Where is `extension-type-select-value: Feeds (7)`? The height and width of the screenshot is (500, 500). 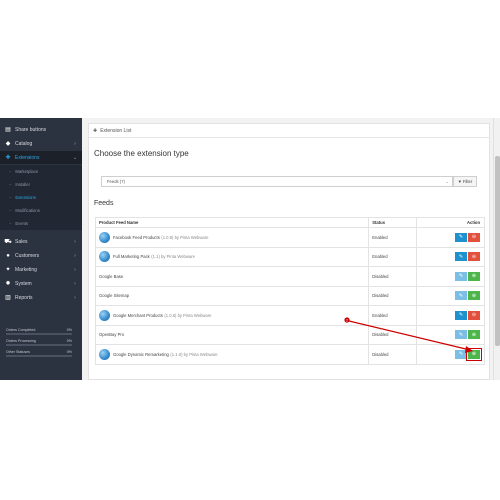
extension-type-select-value: Feeds (7) is located at coordinates (116, 181).